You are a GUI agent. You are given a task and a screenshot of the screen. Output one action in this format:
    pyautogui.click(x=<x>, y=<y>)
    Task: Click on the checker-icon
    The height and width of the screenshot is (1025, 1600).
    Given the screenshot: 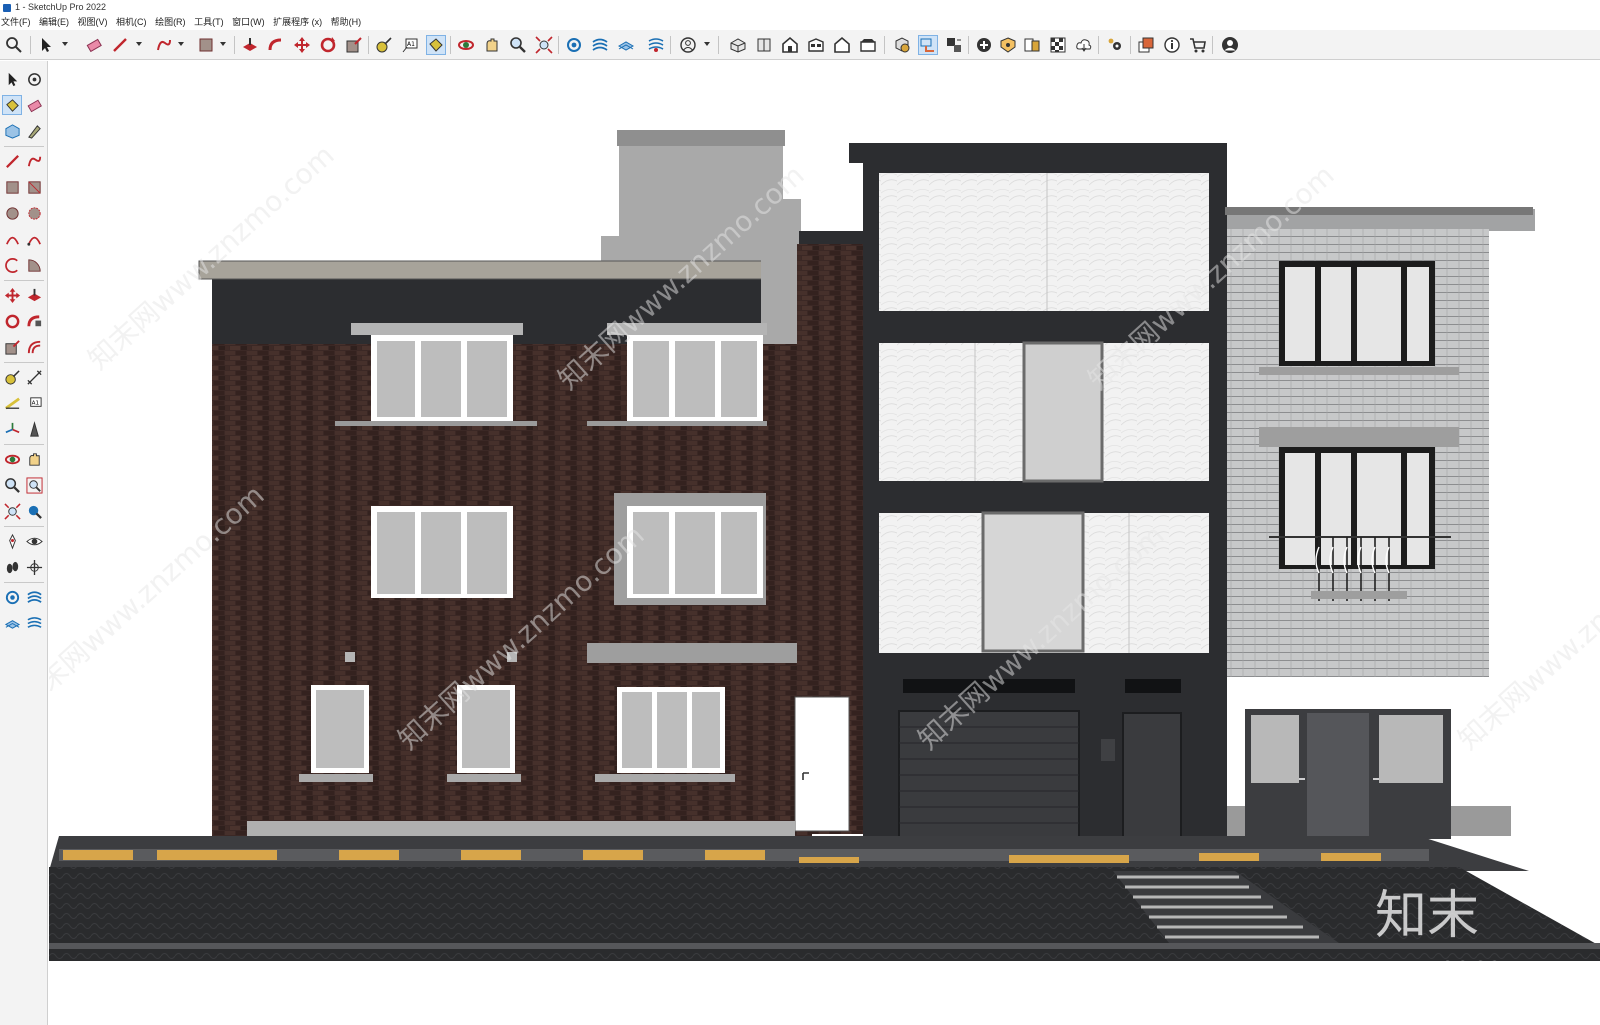 What is the action you would take?
    pyautogui.click(x=1058, y=45)
    